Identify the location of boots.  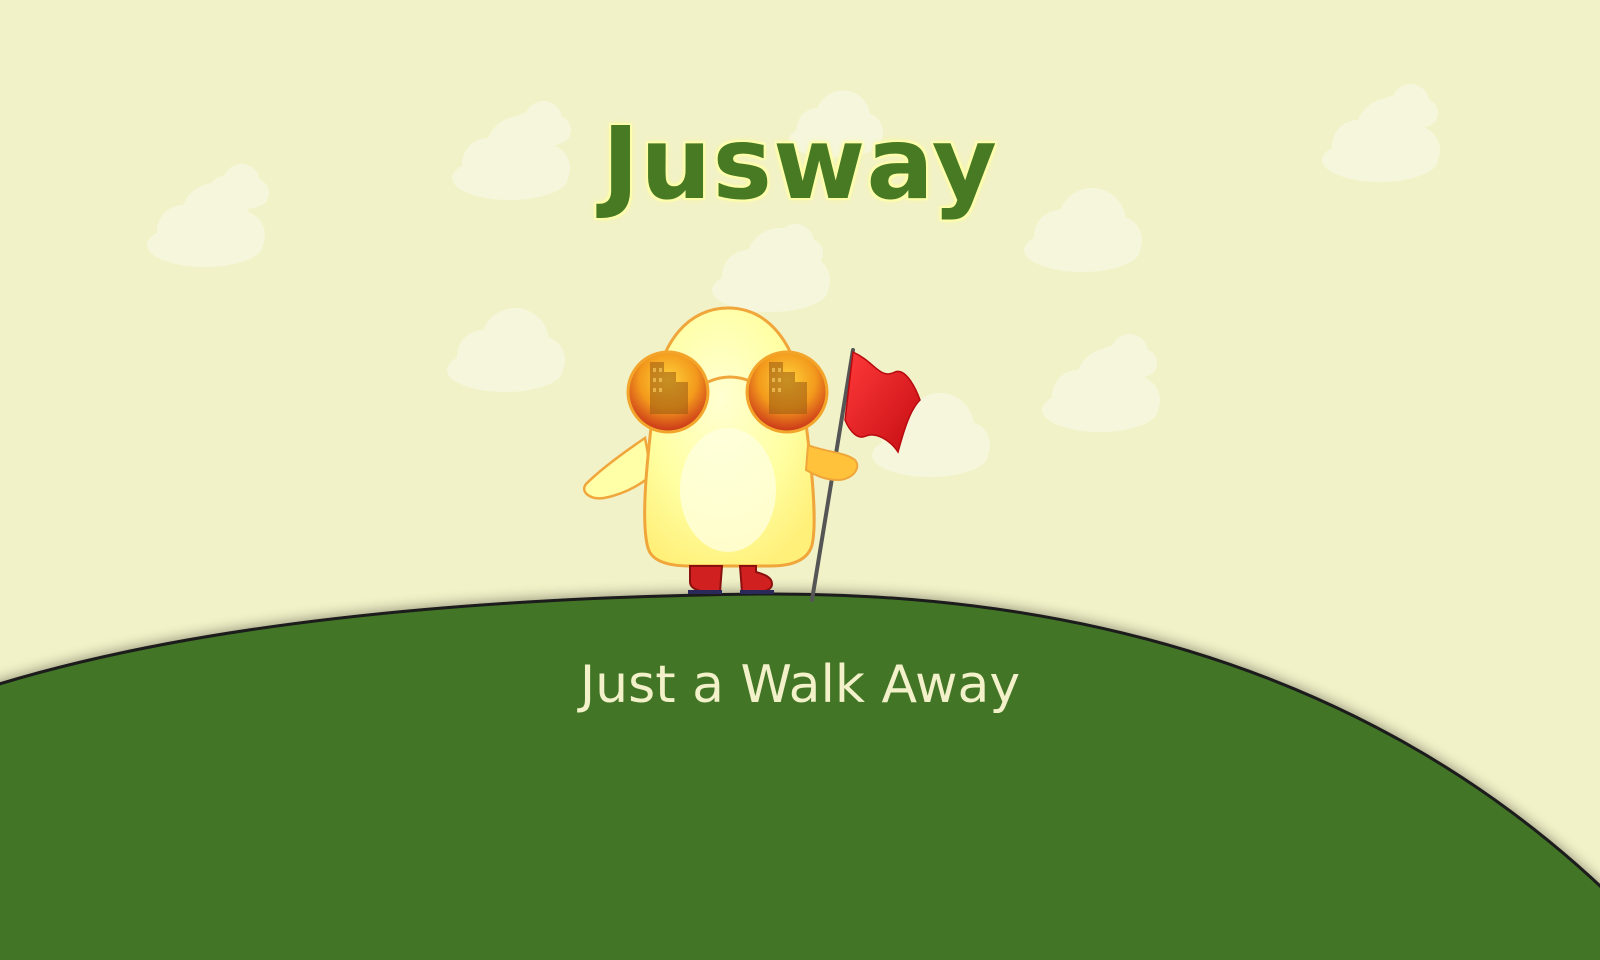
(731, 579).